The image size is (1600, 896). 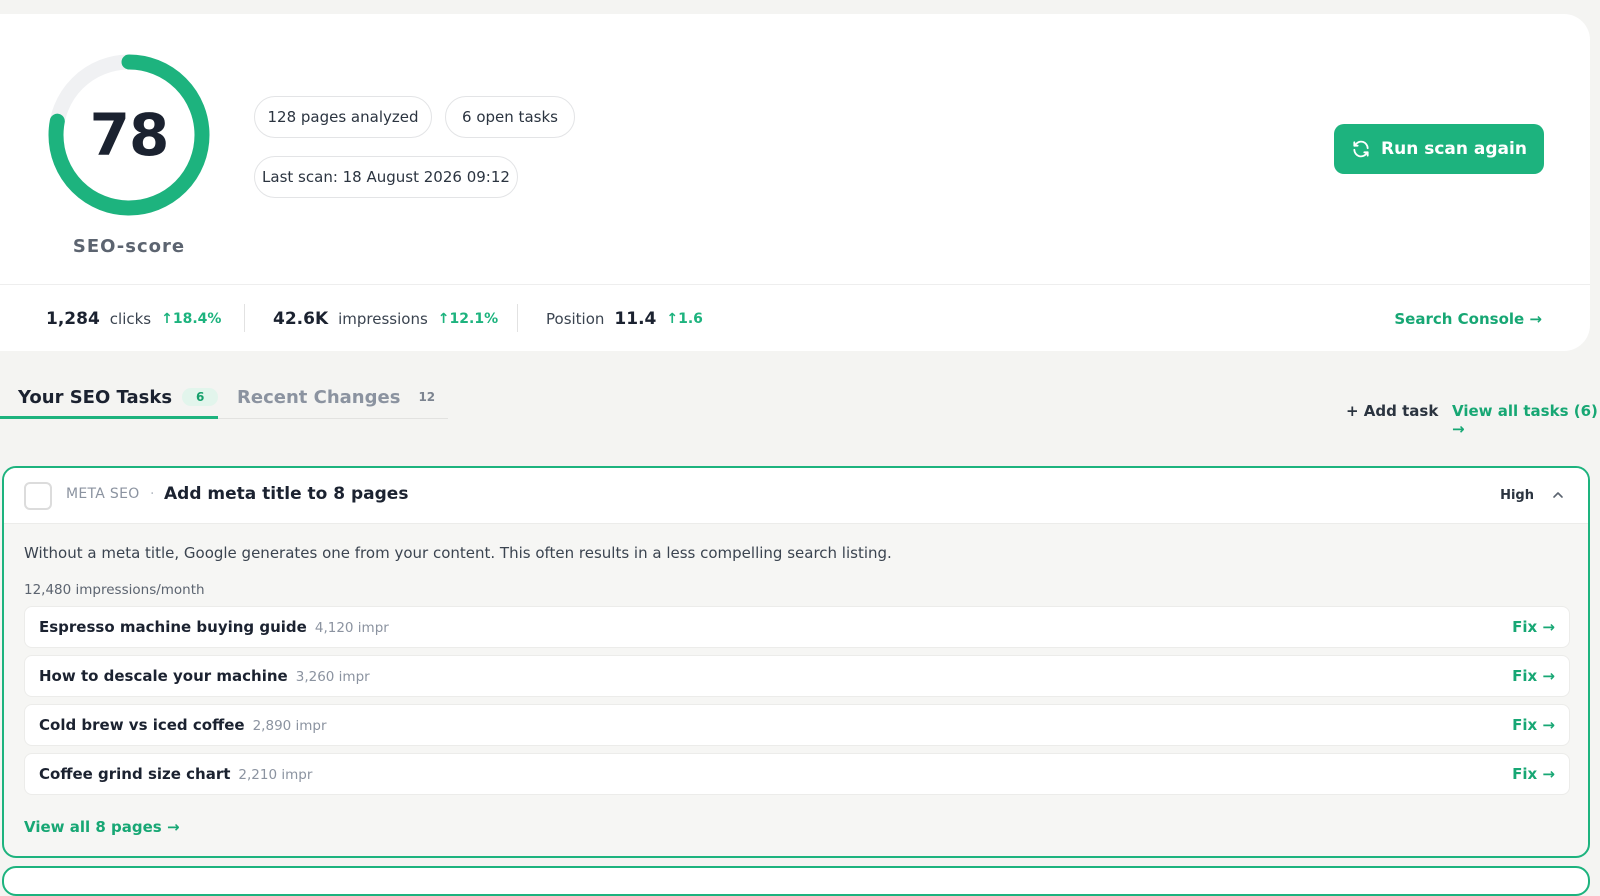 I want to click on impressions-change: ↑12.1%, so click(x=468, y=319).